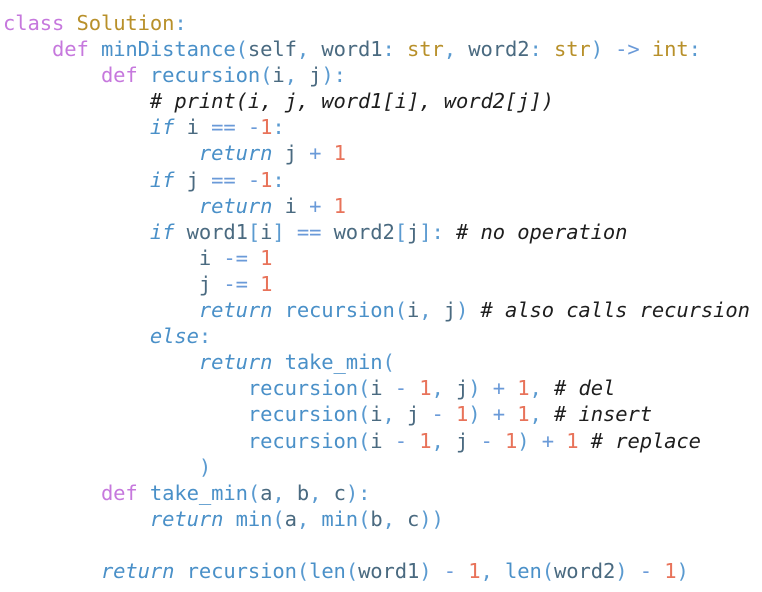  I want to click on code-line: return take_min(, so click(376, 362).